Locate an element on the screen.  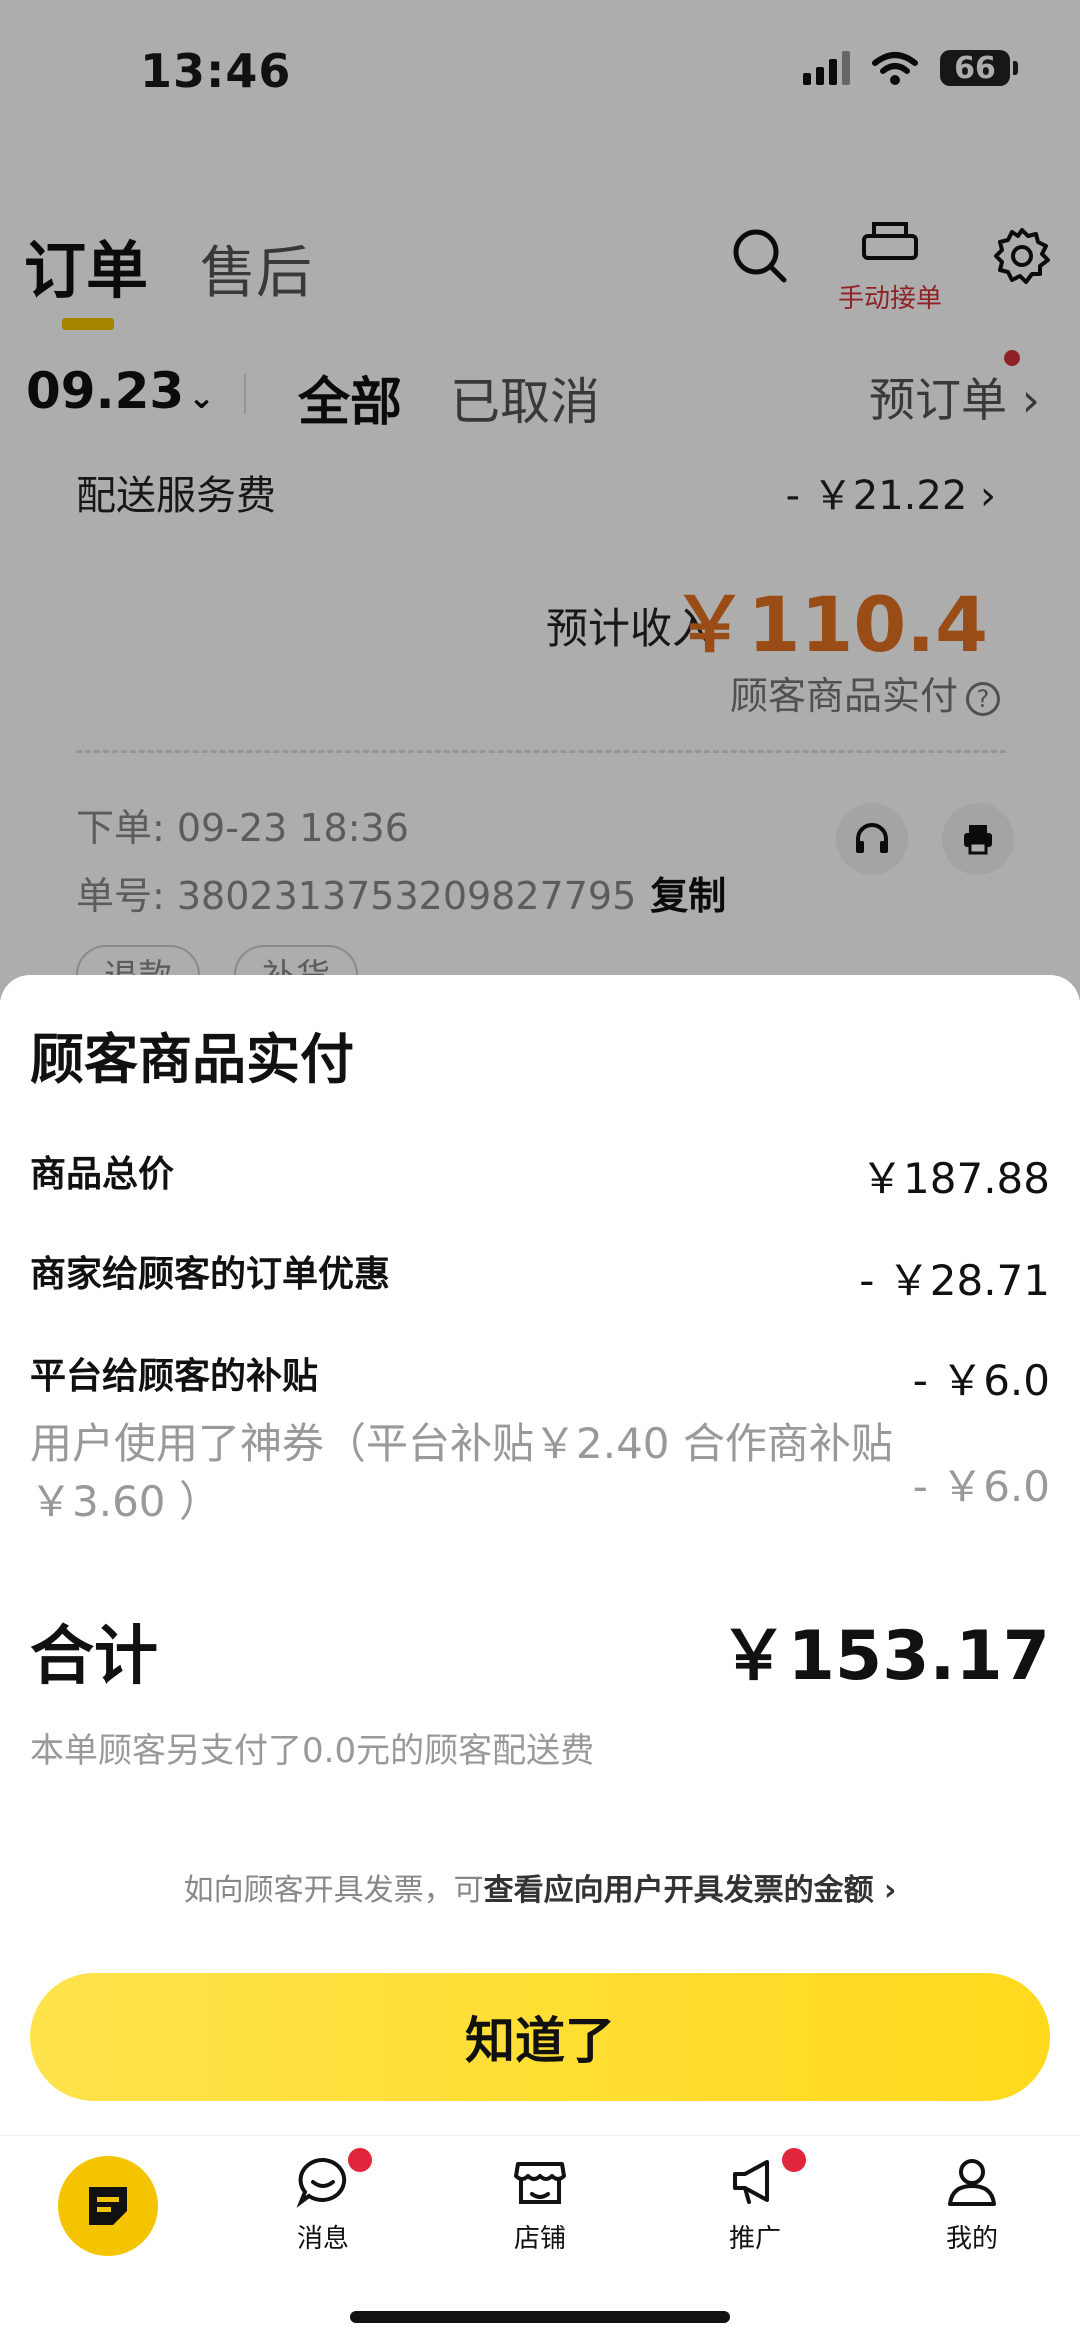
user-icon is located at coordinates (972, 2182).